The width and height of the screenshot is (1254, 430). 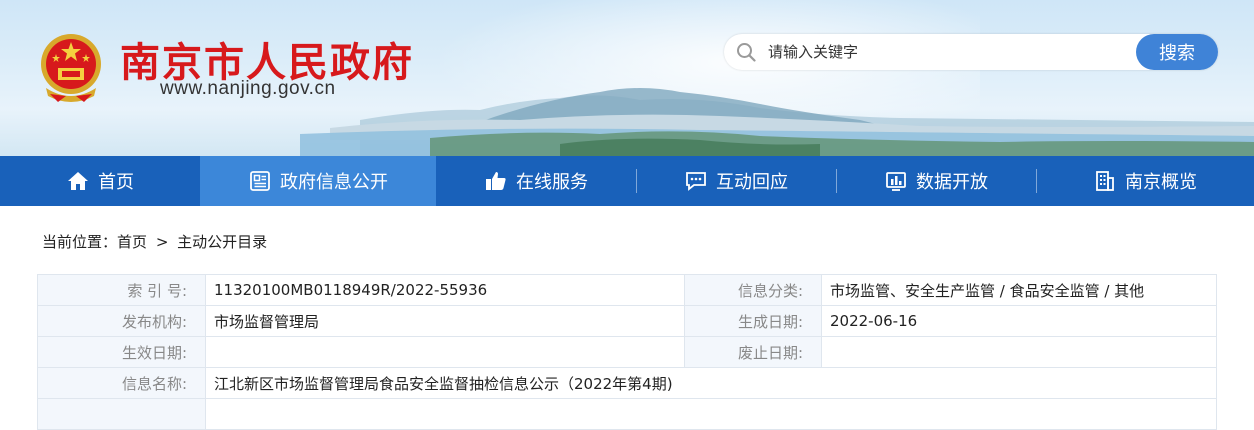 What do you see at coordinates (496, 181) in the screenshot?
I see `thumbs-up-icon` at bounding box center [496, 181].